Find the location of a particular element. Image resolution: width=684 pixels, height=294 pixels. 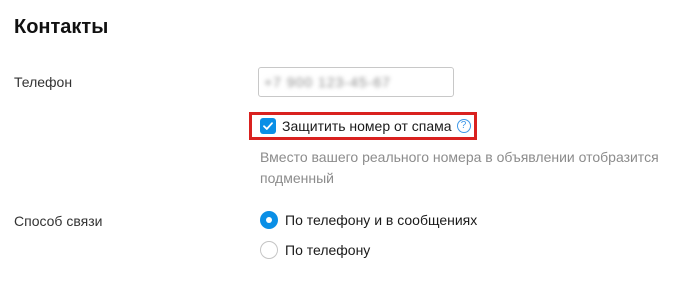

help-icon: ? is located at coordinates (463, 126).